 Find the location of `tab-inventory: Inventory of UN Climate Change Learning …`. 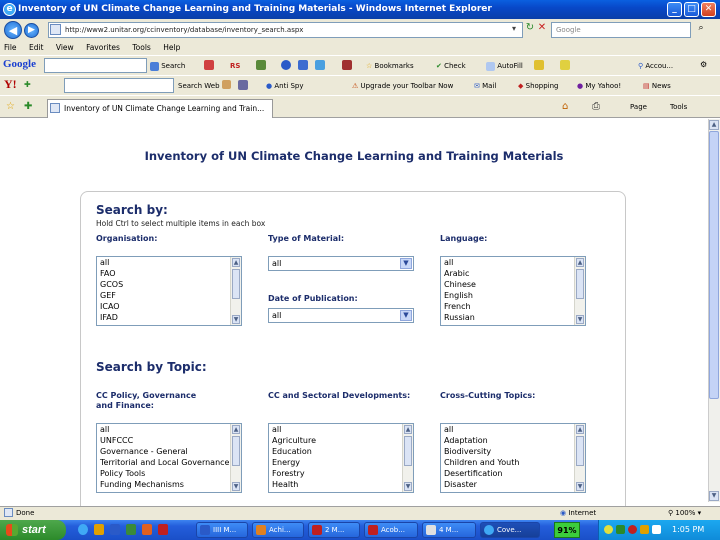

tab-inventory: Inventory of UN Climate Change Learning … is located at coordinates (160, 108).